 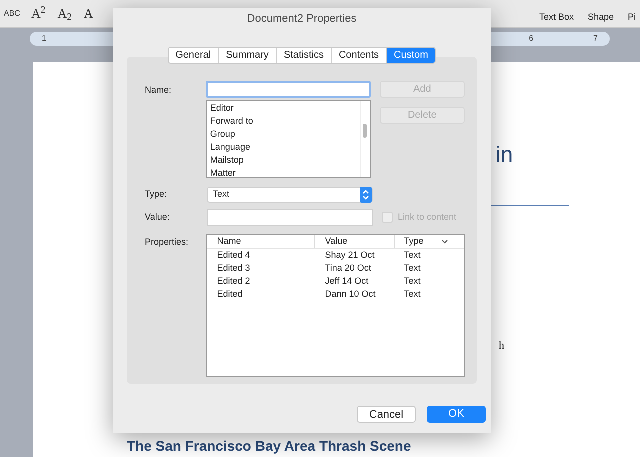 I want to click on tab: Contents, so click(x=358, y=55).